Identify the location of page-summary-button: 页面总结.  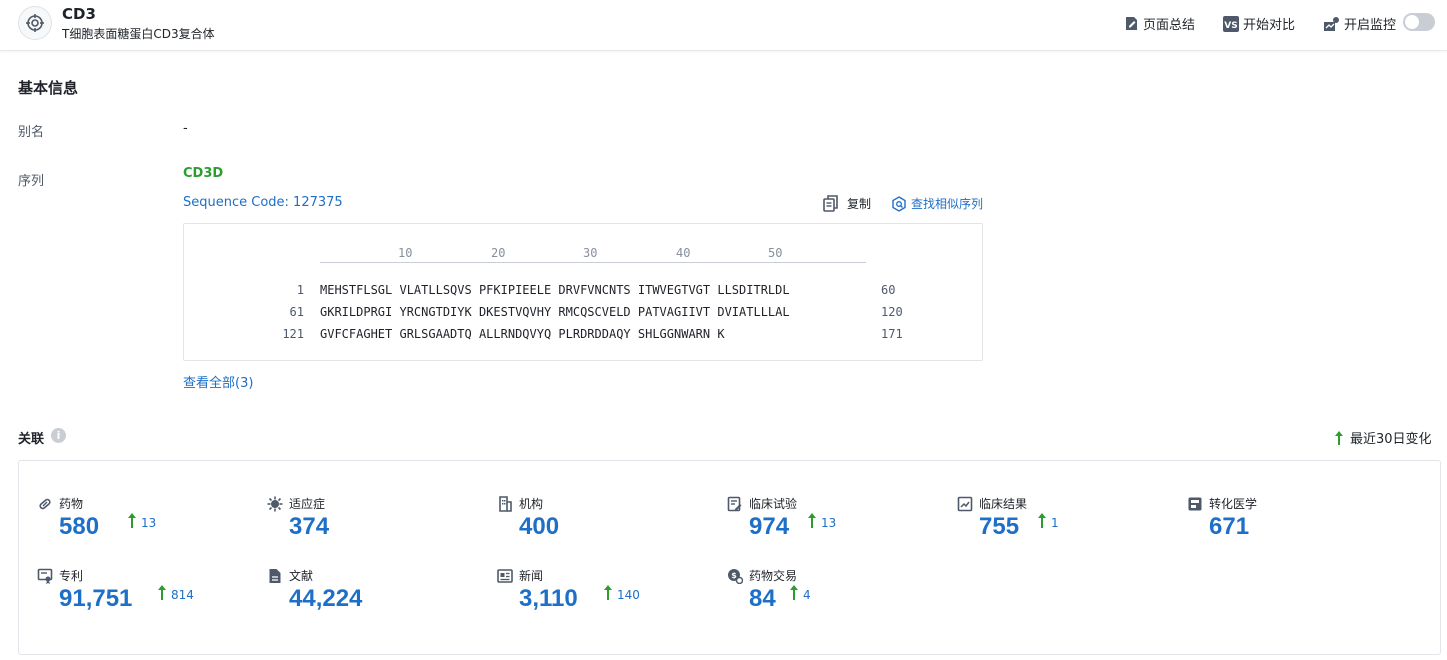
(1159, 23).